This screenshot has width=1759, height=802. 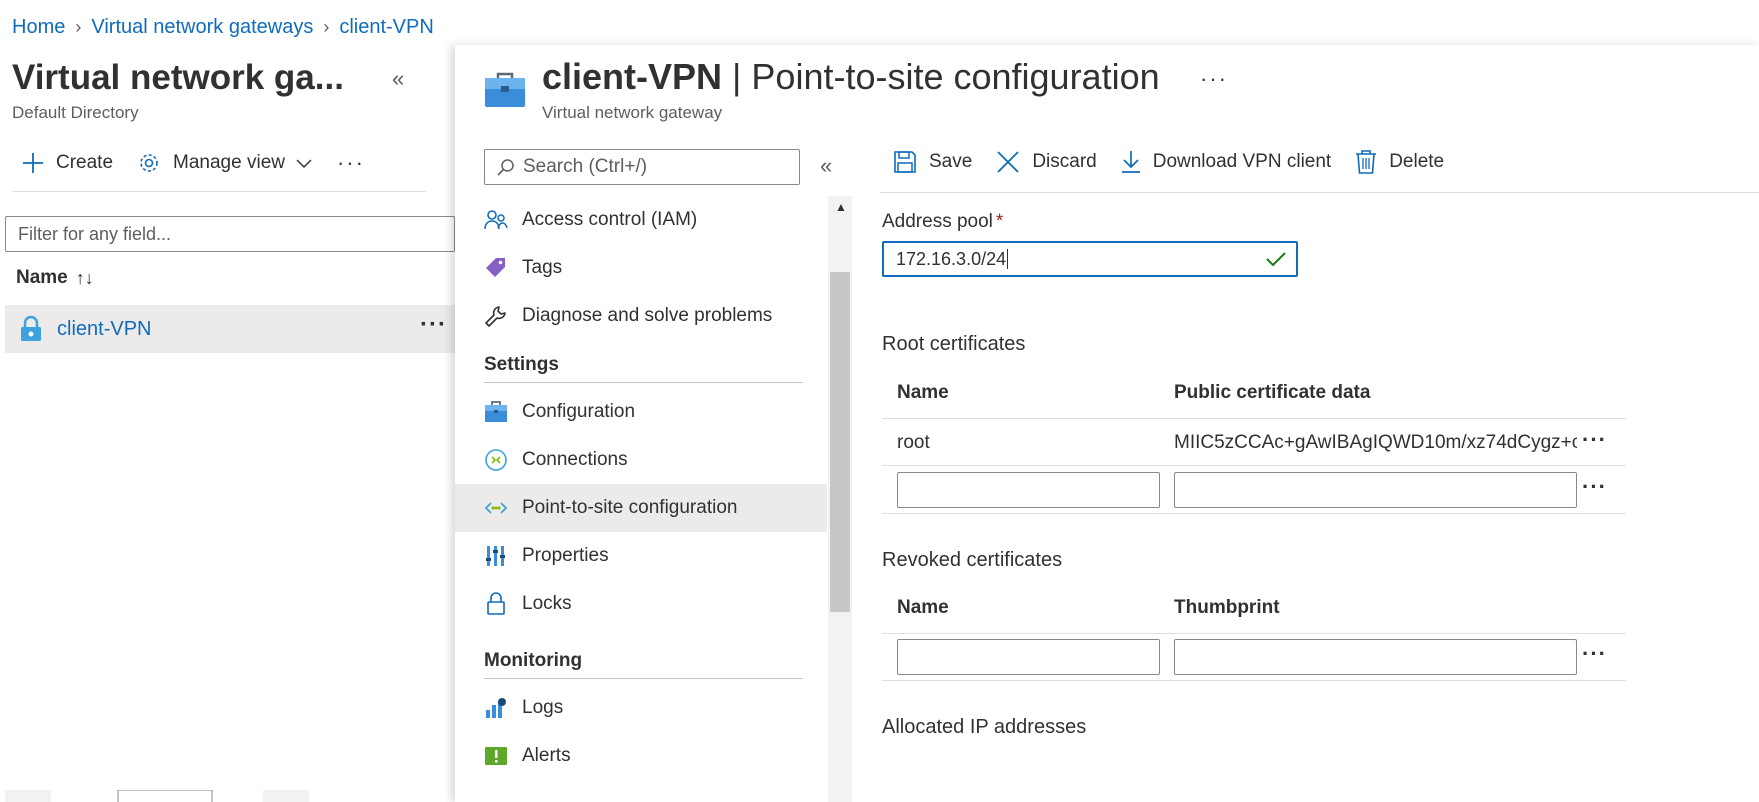 I want to click on menu-item-locks: Locks, so click(x=641, y=604).